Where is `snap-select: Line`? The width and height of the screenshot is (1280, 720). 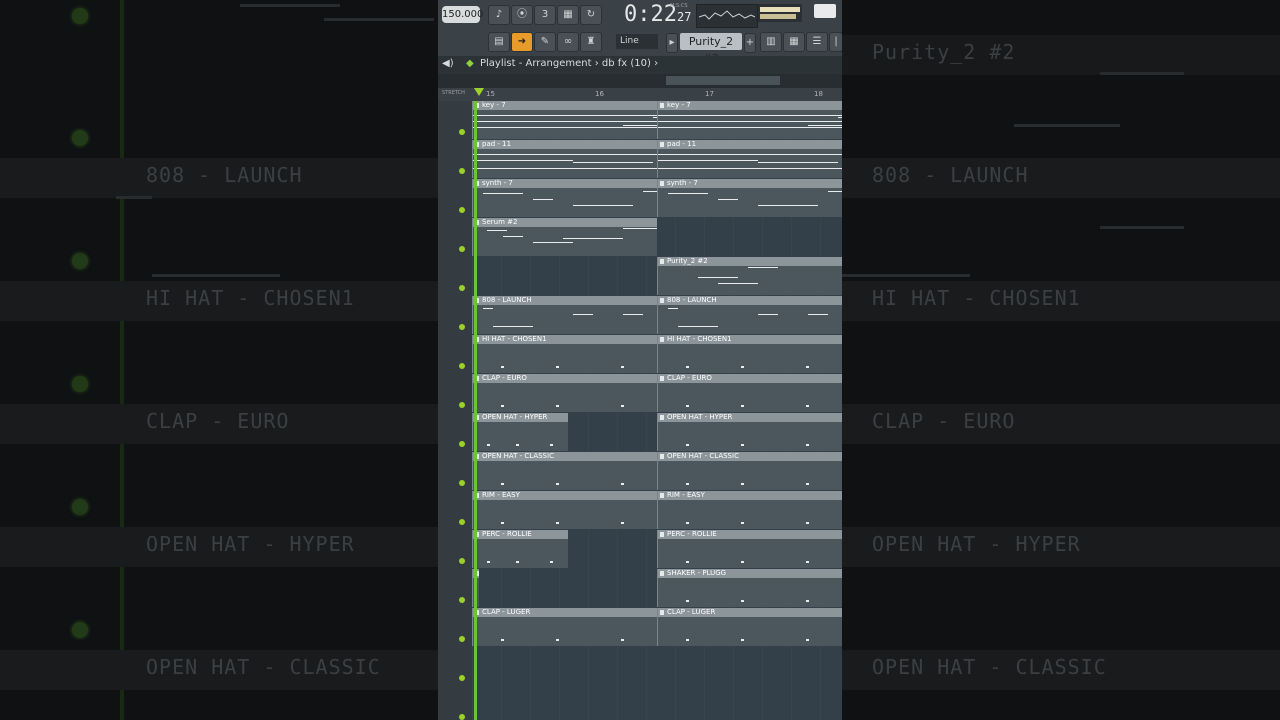 snap-select: Line is located at coordinates (637, 41).